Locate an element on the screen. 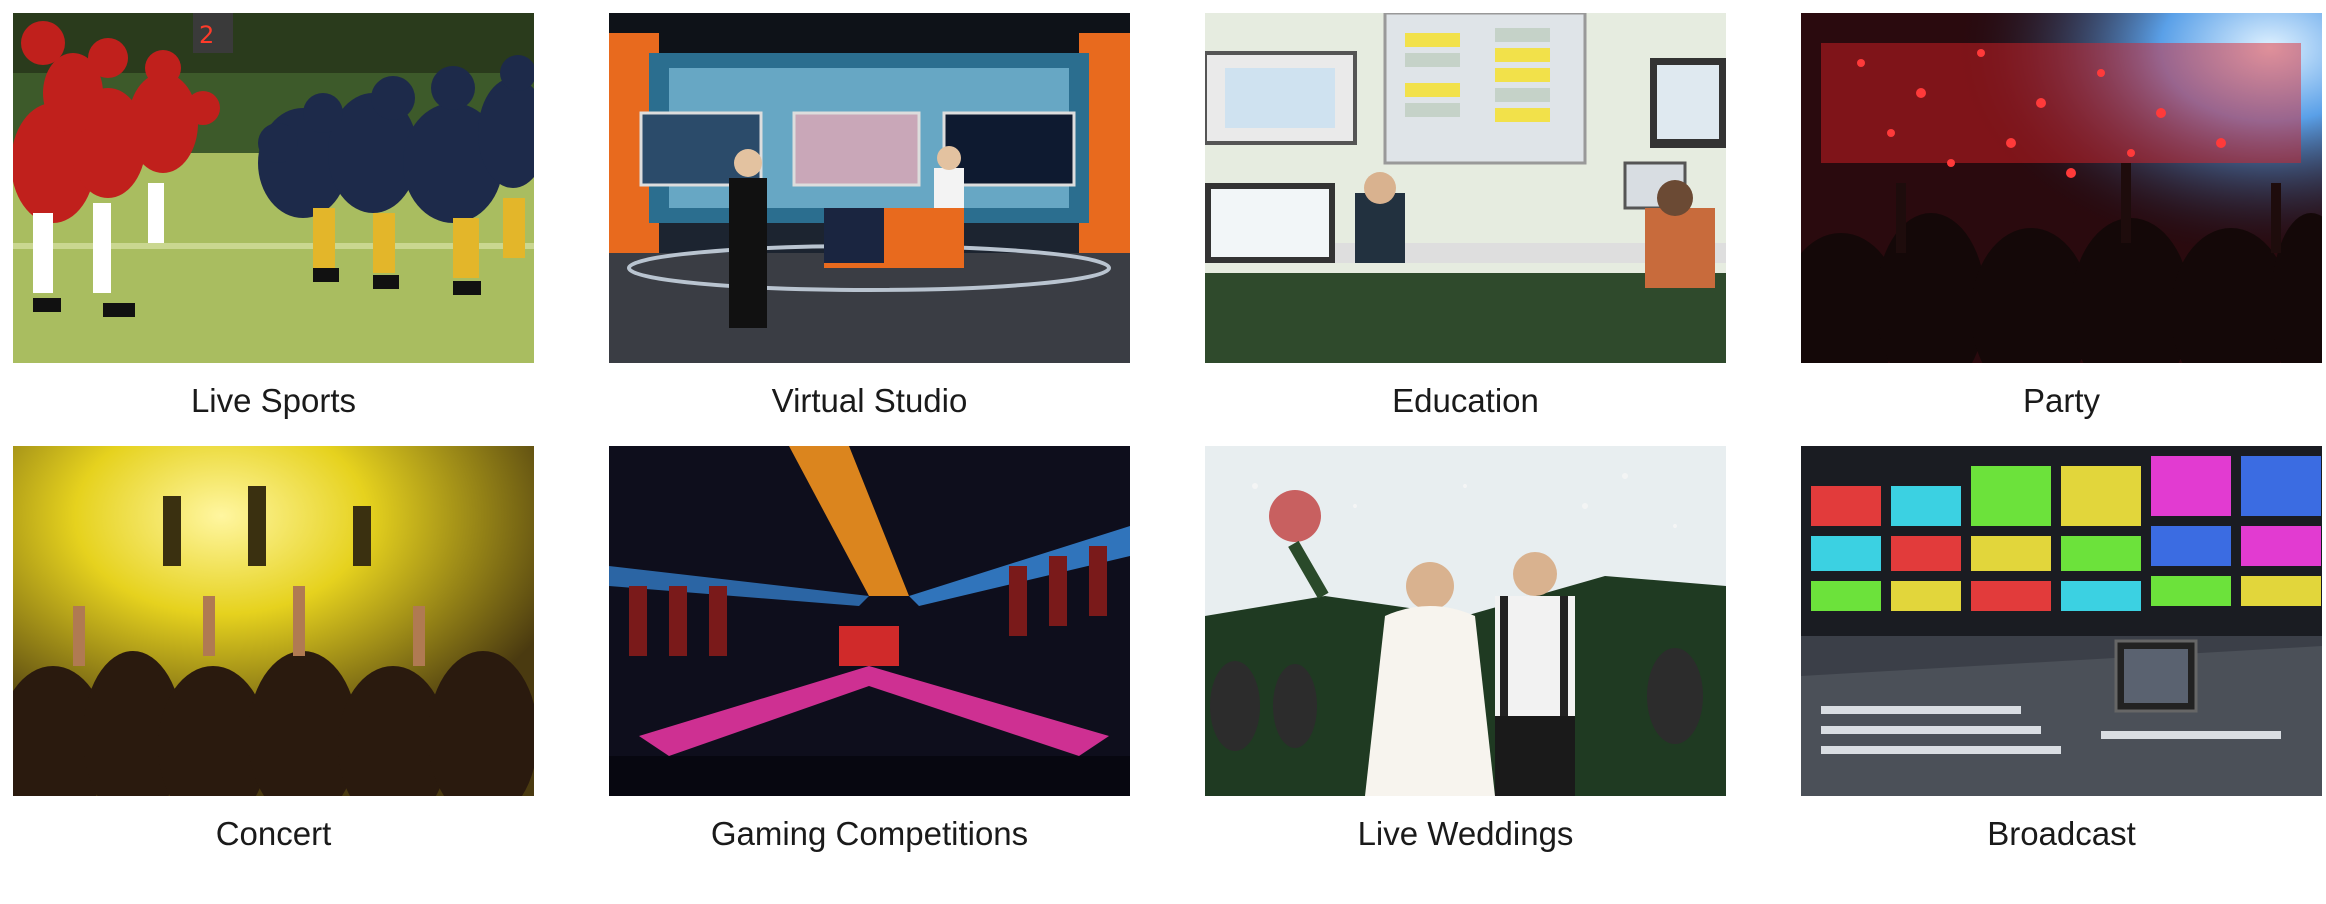  broadcast-scene is located at coordinates (2061, 621).